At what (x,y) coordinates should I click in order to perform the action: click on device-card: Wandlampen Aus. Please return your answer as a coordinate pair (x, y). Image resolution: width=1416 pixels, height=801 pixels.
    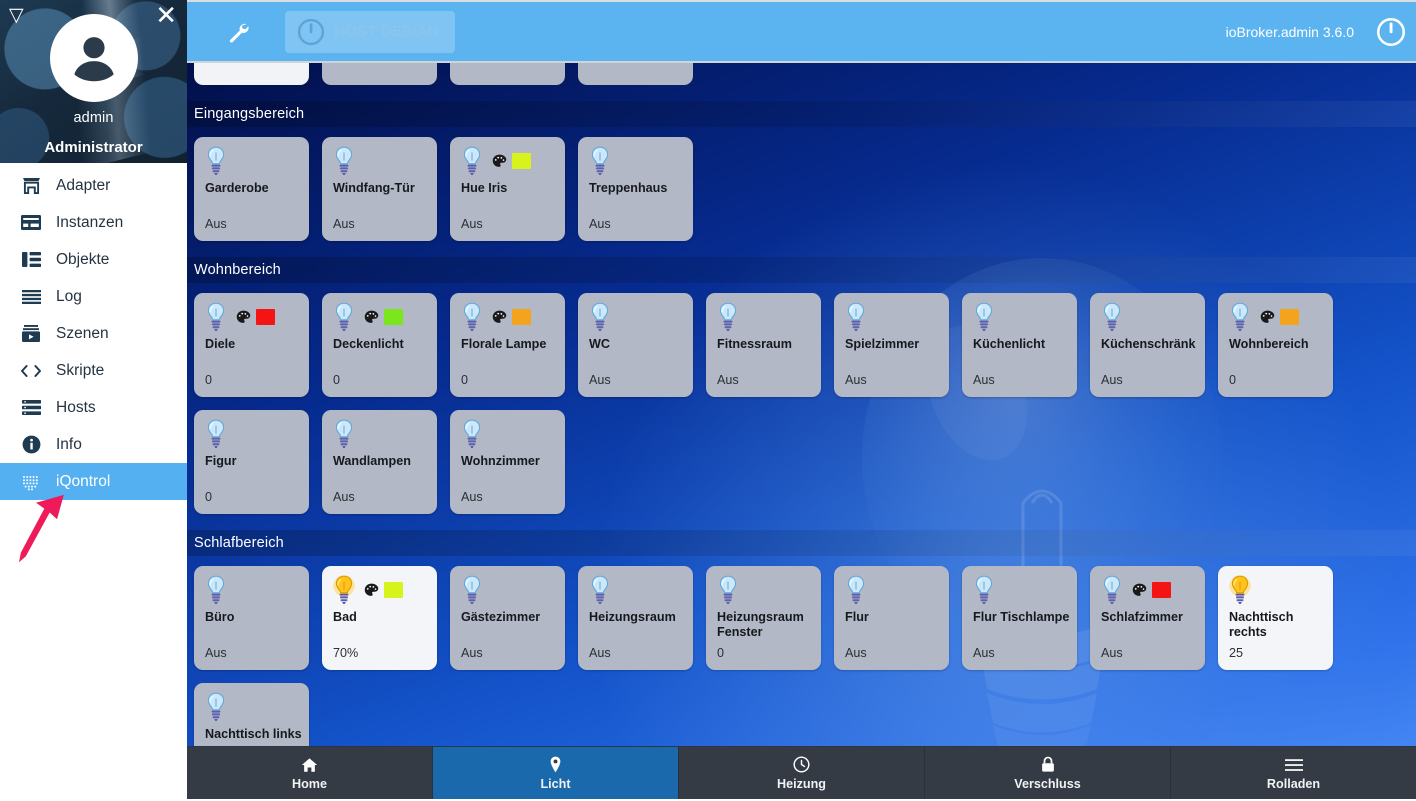
    Looking at the image, I should click on (379, 462).